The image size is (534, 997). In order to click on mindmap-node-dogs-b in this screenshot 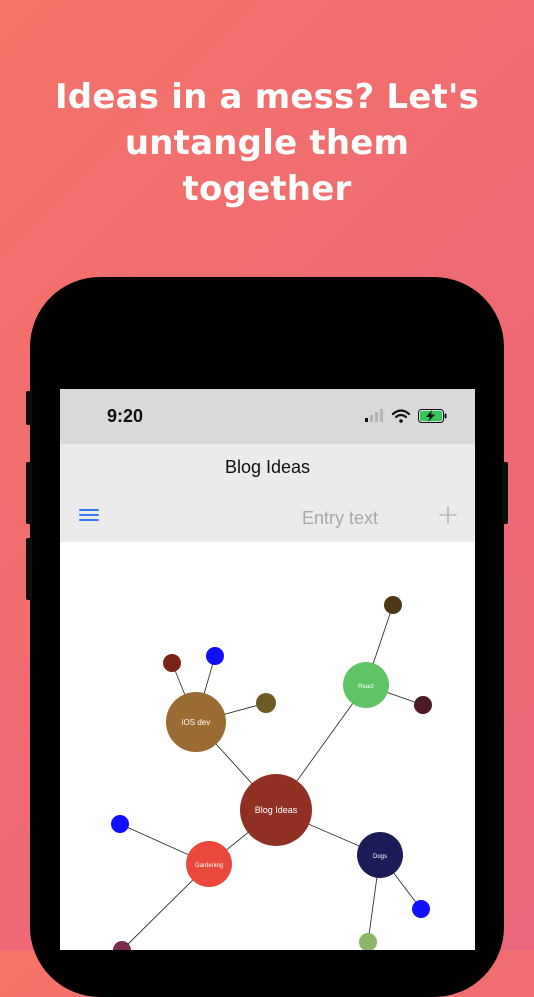, I will do `click(368, 941)`.